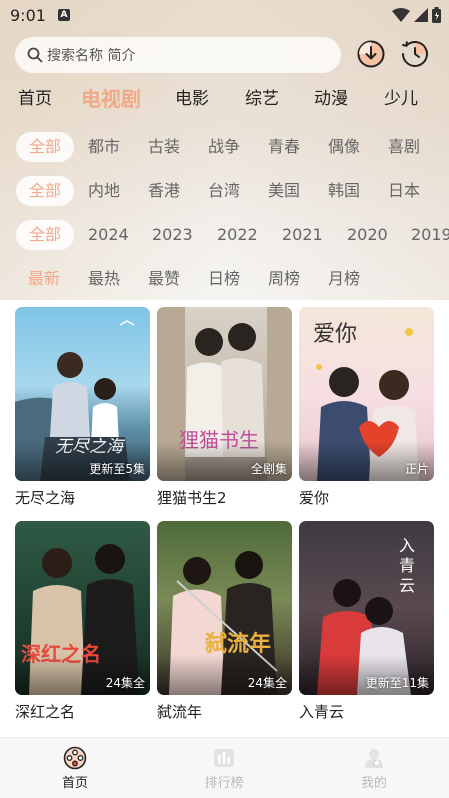  Describe the element at coordinates (45, 235) in the screenshot. I see `year-chip-all: 全部` at that location.